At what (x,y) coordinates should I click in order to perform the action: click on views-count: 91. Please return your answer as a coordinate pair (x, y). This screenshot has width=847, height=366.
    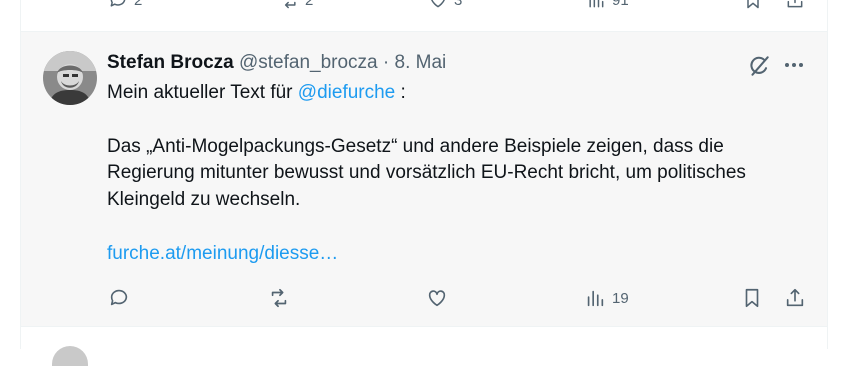
    Looking at the image, I should click on (620, 4).